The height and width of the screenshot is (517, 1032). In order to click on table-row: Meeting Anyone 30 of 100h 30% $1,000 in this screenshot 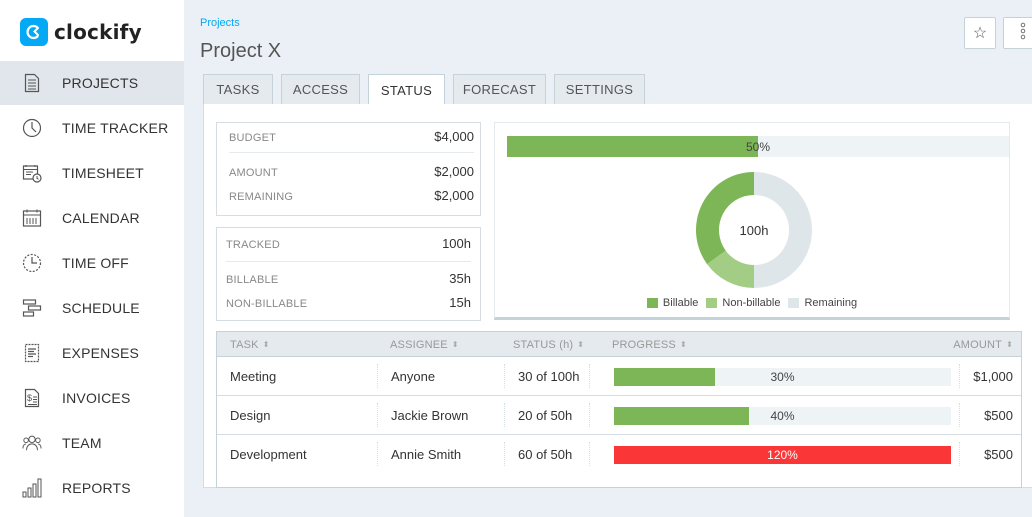, I will do `click(619, 376)`.